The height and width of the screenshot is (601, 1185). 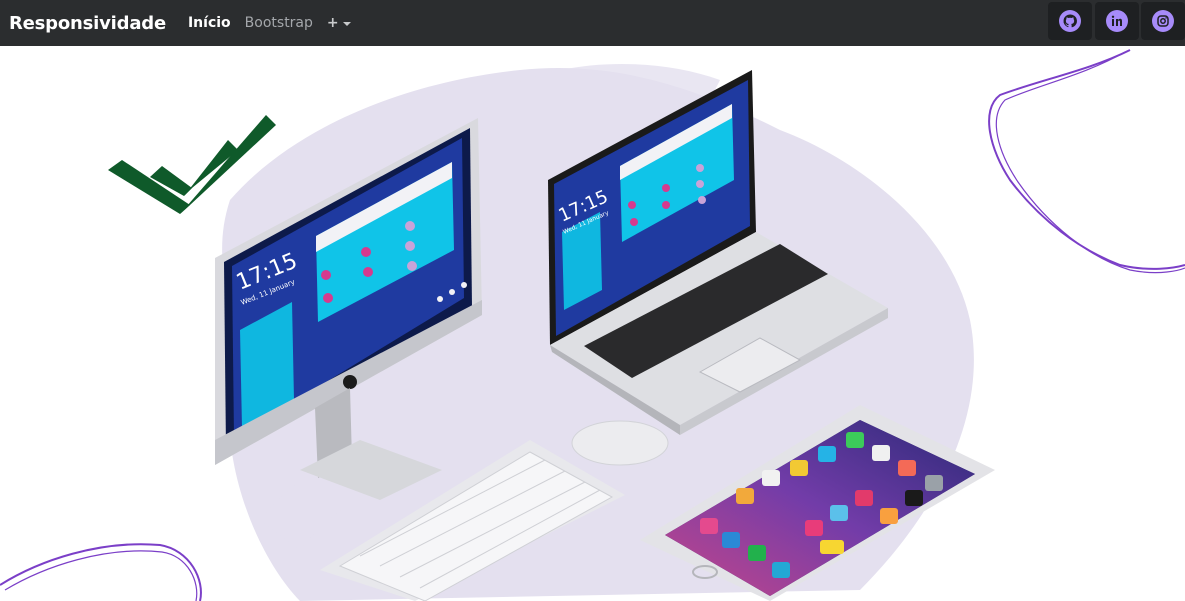 I want to click on decorative-swirl-right, so click(x=1086, y=161).